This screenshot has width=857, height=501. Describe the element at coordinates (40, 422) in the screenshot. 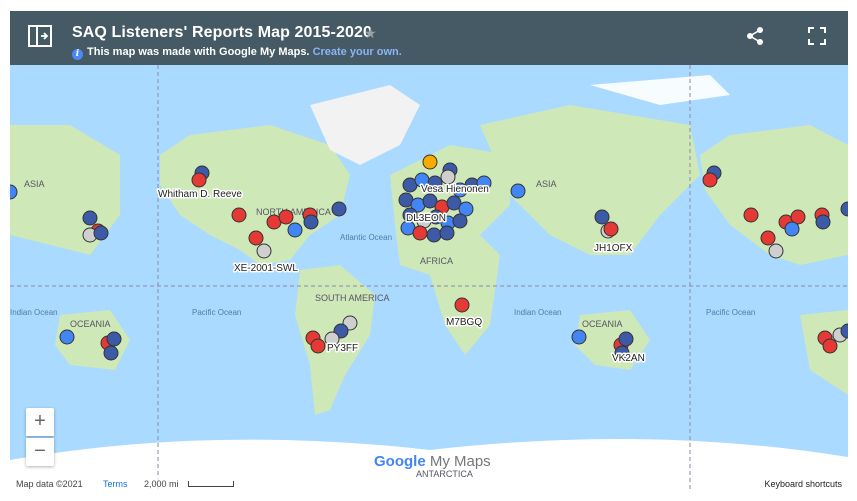

I see `zoom-in-button: +` at that location.